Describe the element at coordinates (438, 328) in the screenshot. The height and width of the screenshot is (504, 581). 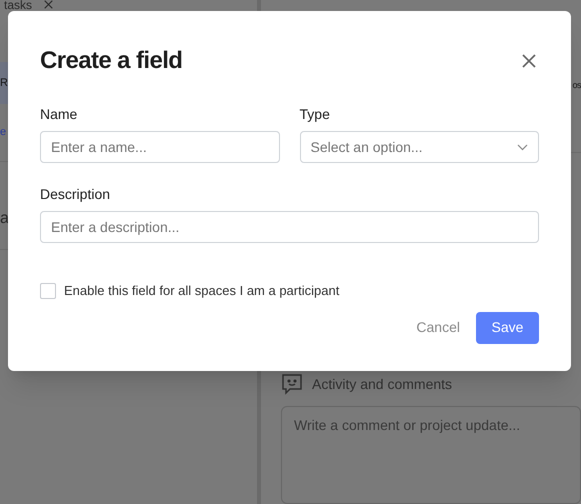
I see `cancel-button: Cancel` at that location.